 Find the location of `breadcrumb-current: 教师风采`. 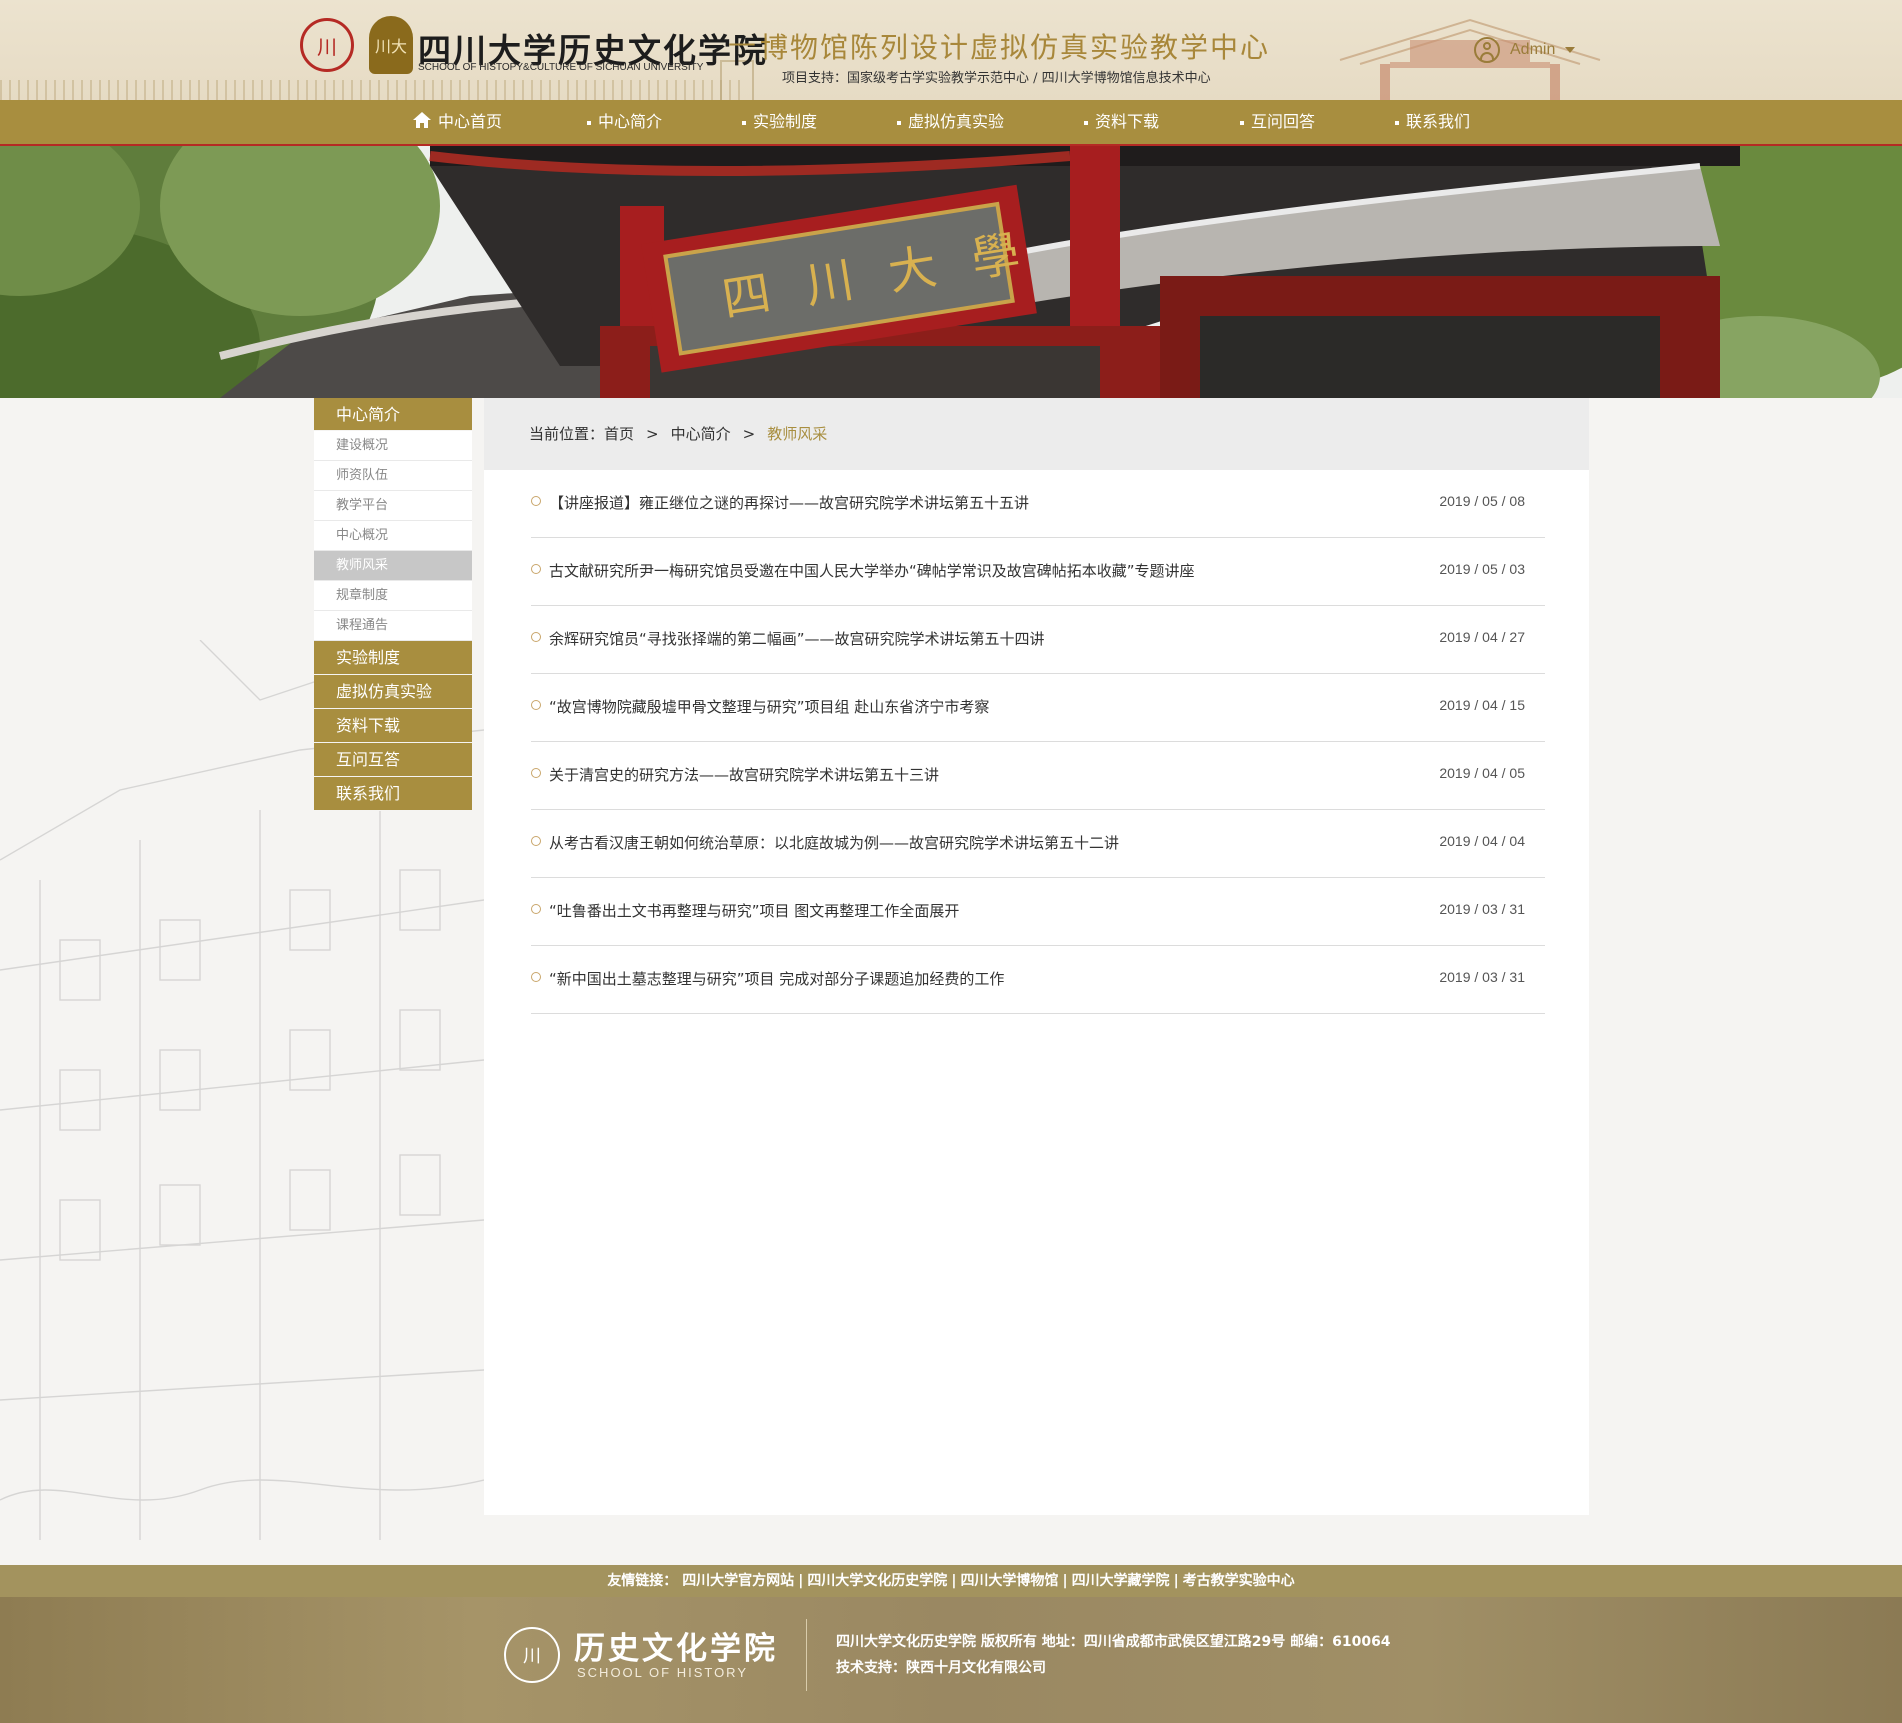

breadcrumb-current: 教师风采 is located at coordinates (797, 434).